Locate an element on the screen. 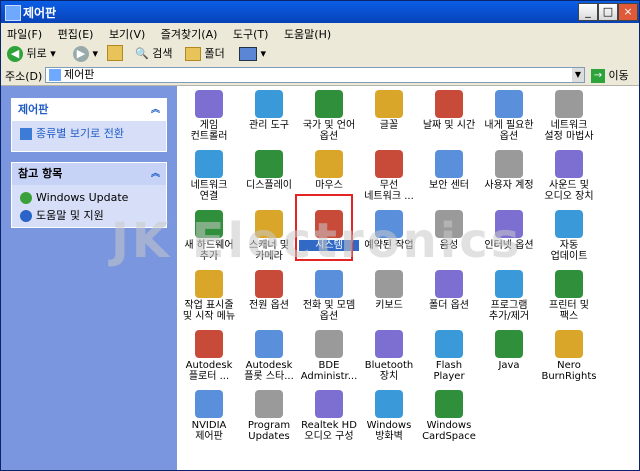 Image resolution: width=640 pixels, height=471 pixels. control-panel-item: 작업 표시줄 및 시작 메뉴 is located at coordinates (209, 296).